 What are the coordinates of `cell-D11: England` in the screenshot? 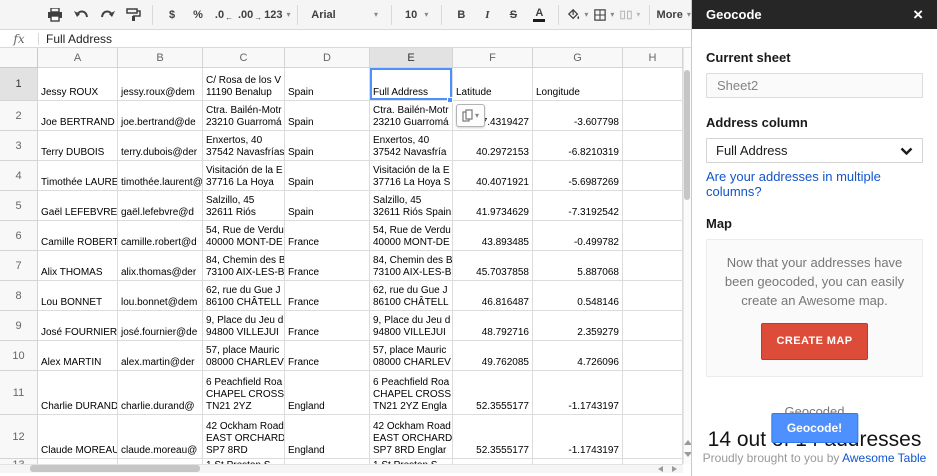 It's located at (327, 393).